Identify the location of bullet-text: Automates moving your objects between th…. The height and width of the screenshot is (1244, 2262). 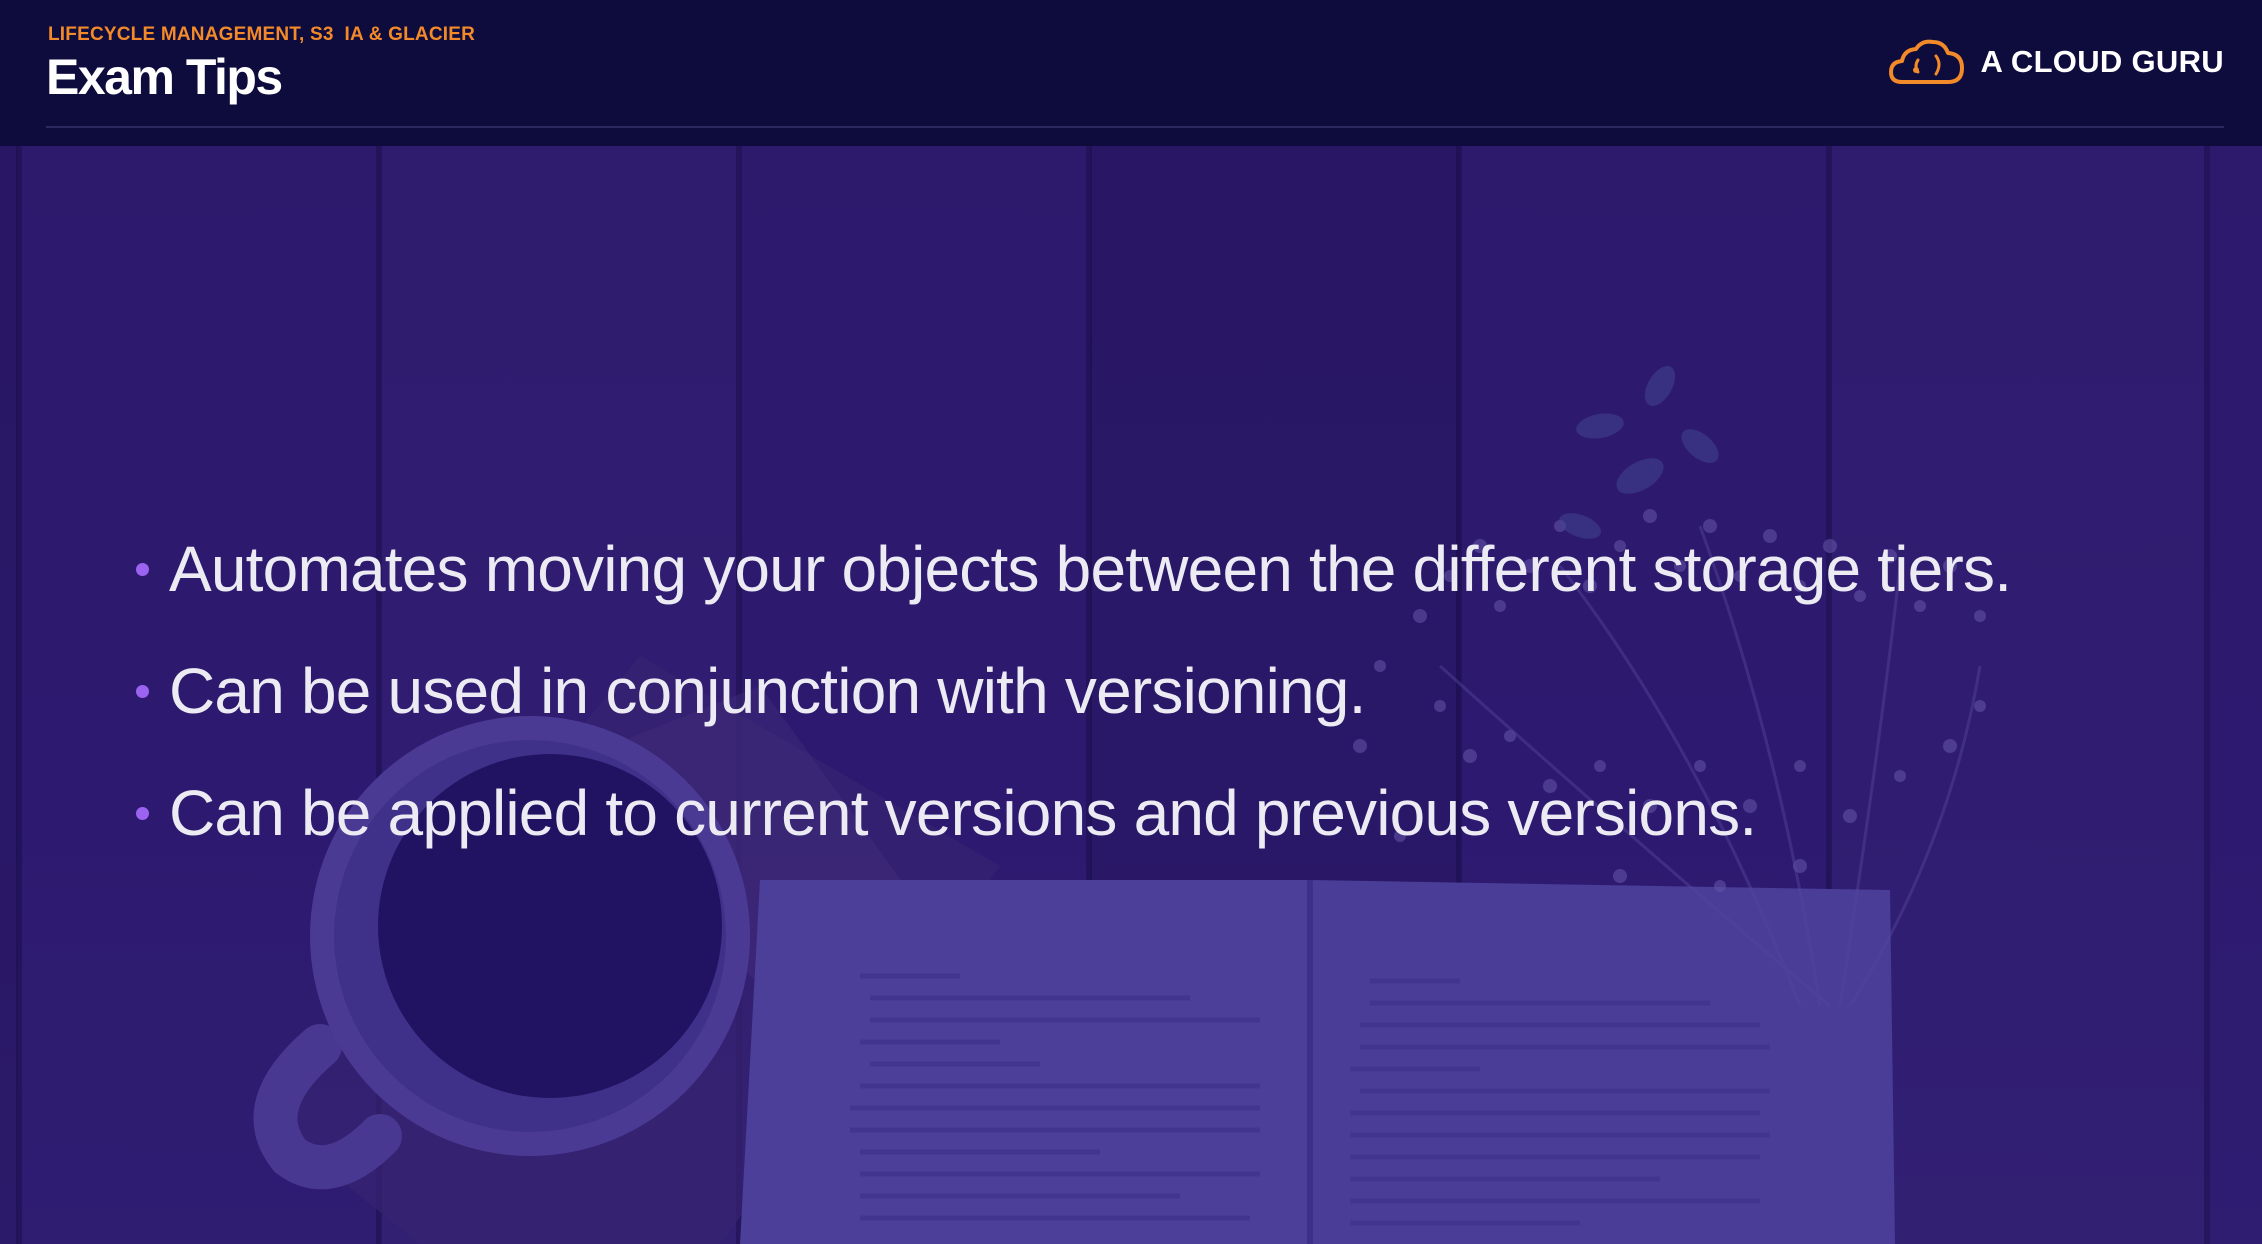
(1090, 569).